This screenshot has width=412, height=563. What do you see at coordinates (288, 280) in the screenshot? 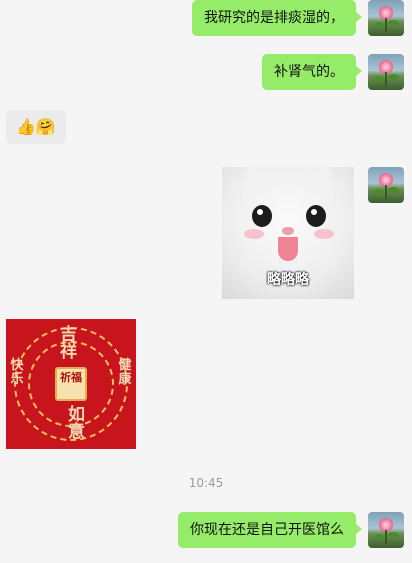
I see `sticker-caption: 略略略` at bounding box center [288, 280].